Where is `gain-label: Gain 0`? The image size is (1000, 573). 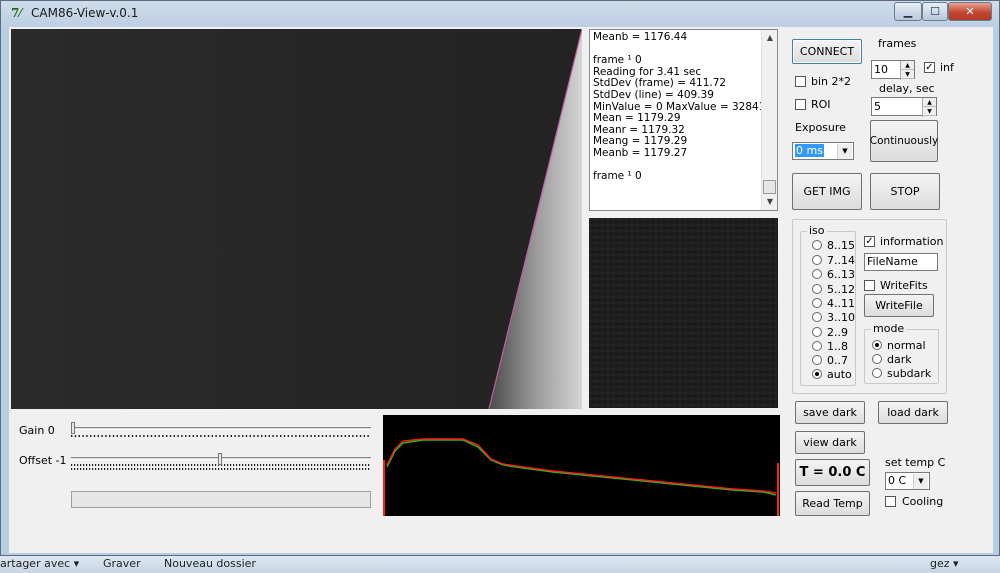 gain-label: Gain 0 is located at coordinates (37, 430).